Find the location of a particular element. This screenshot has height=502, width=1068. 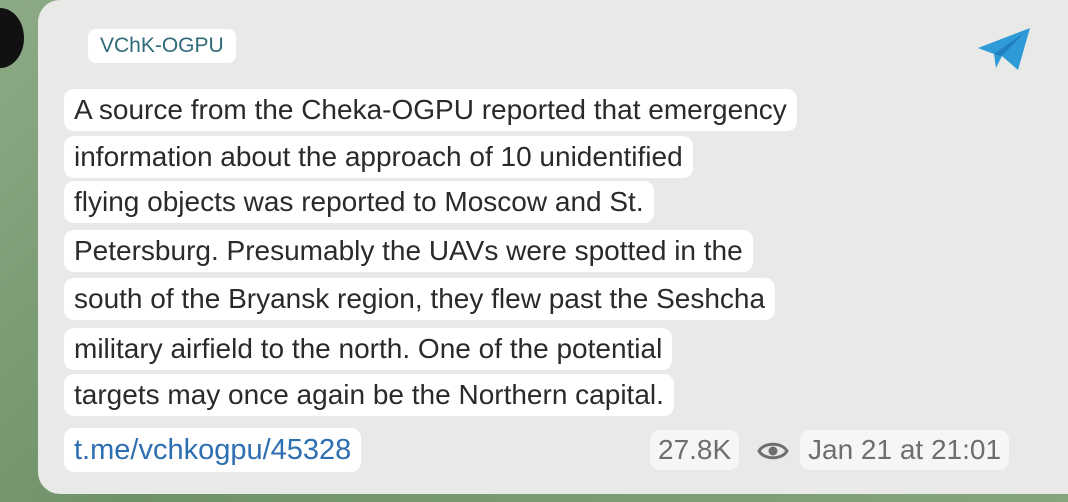

eye-icon is located at coordinates (773, 451).